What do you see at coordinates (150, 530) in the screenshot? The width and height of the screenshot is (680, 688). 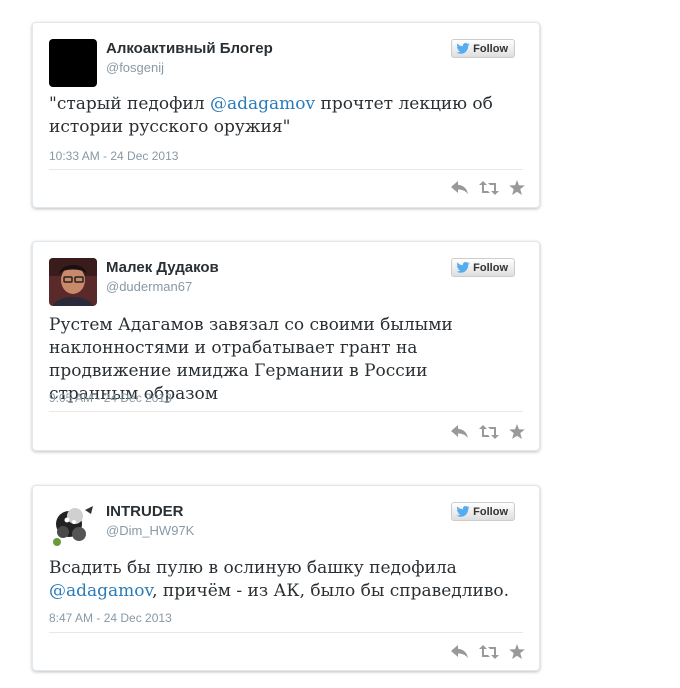 I see `author-handle: @Dim_HW97K` at bounding box center [150, 530].